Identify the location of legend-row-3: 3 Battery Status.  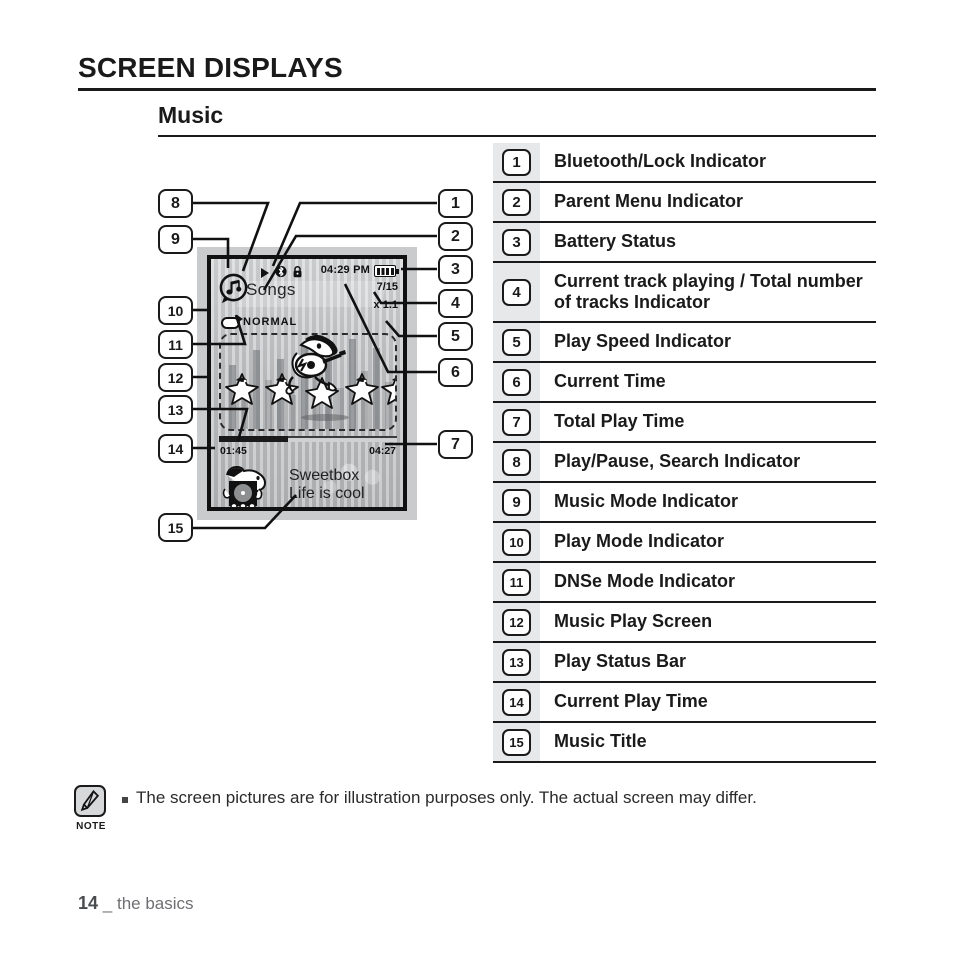
(684, 243).